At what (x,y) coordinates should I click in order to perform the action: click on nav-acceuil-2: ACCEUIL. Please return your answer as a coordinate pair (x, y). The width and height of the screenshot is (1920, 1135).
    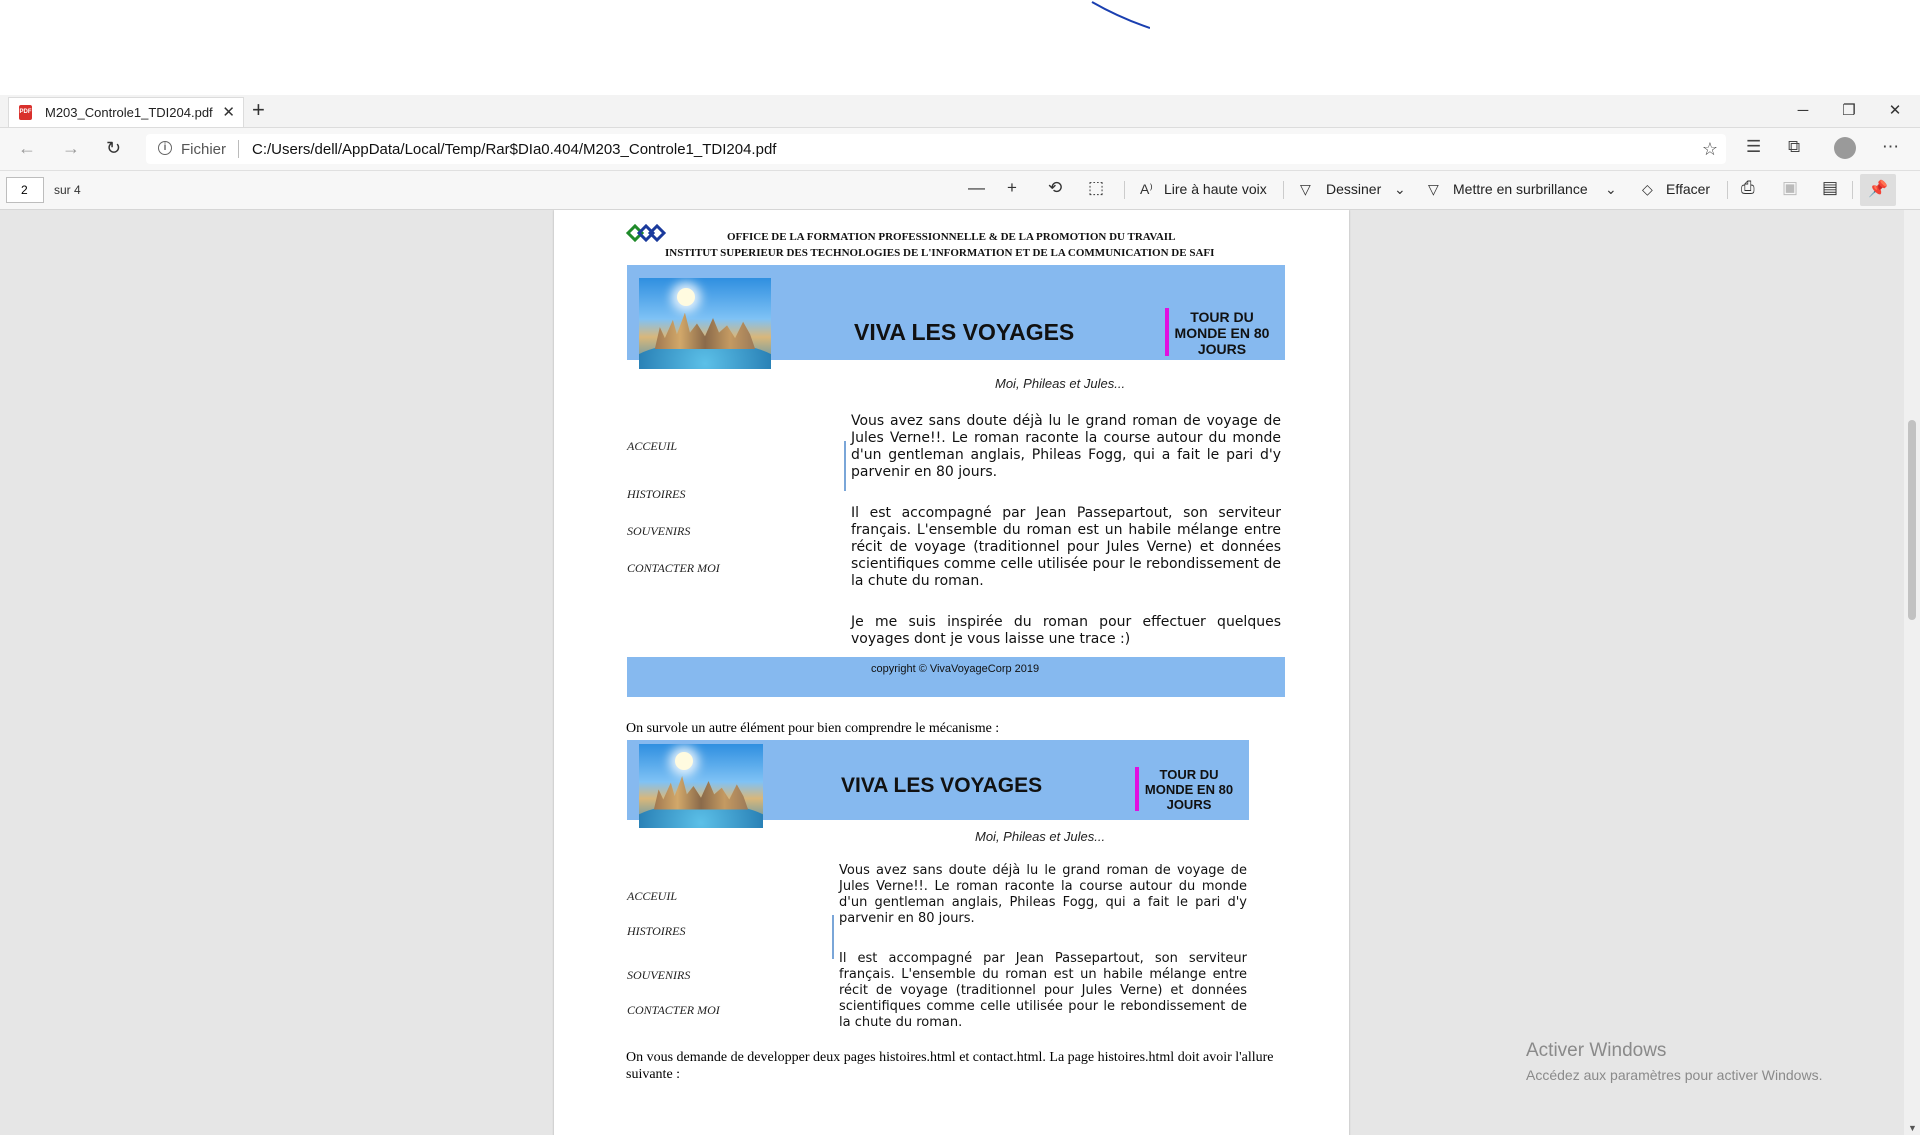
    Looking at the image, I should click on (652, 896).